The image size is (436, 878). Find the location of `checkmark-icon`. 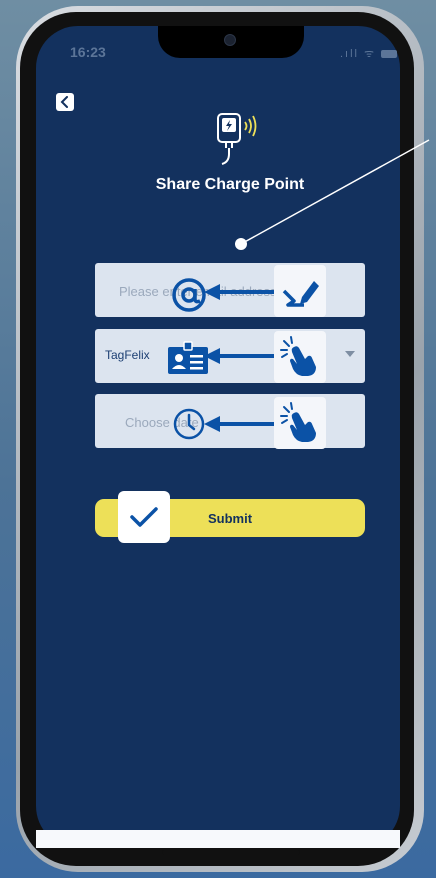

checkmark-icon is located at coordinates (144, 517).